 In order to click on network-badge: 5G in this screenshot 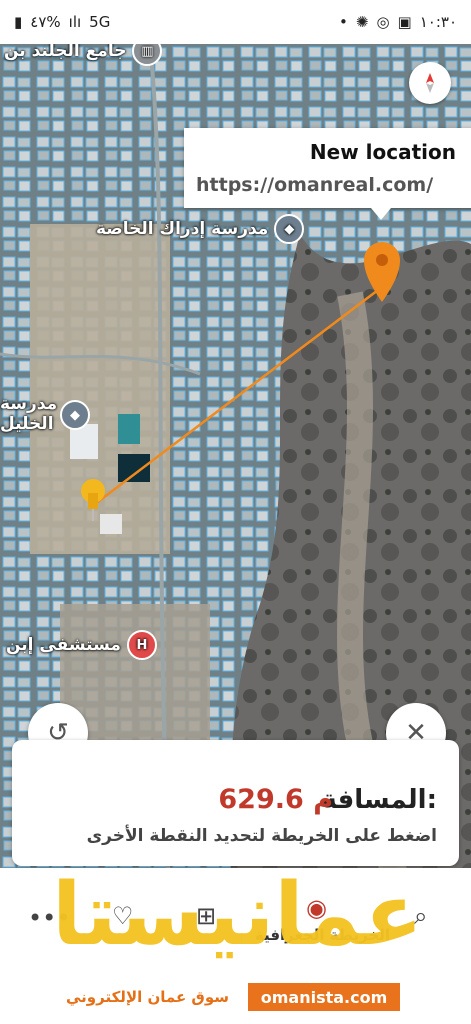, I will do `click(100, 22)`.